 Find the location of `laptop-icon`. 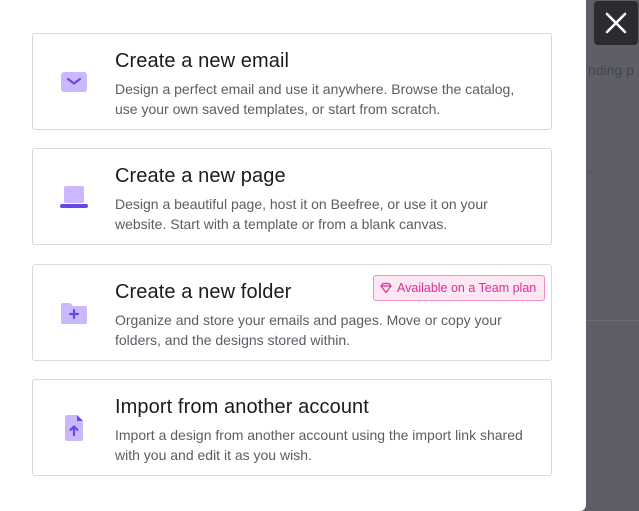

laptop-icon is located at coordinates (74, 197).